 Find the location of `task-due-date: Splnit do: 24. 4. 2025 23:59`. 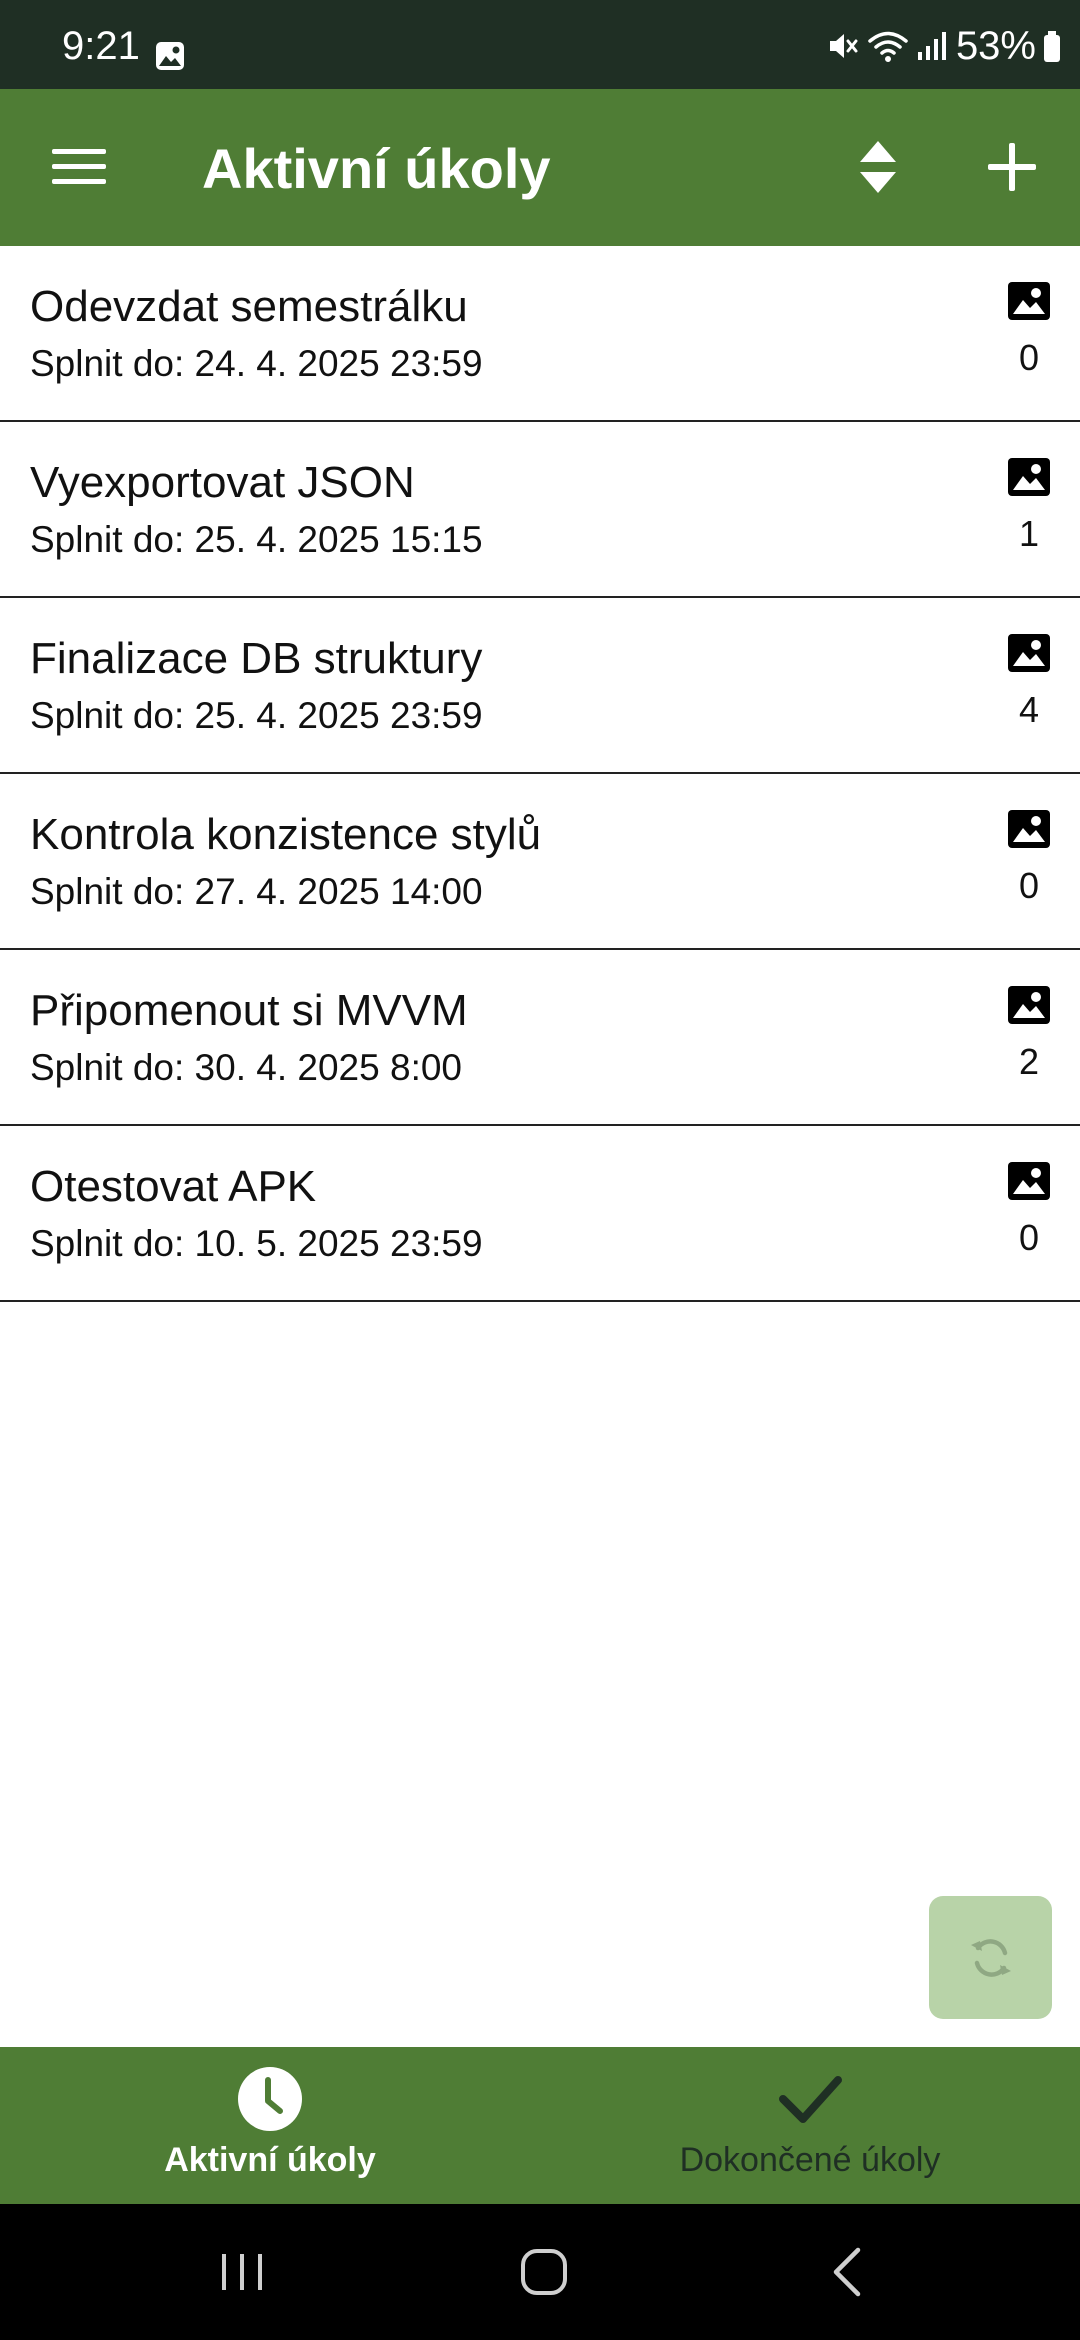

task-due-date: Splnit do: 24. 4. 2025 23:59 is located at coordinates (256, 363).